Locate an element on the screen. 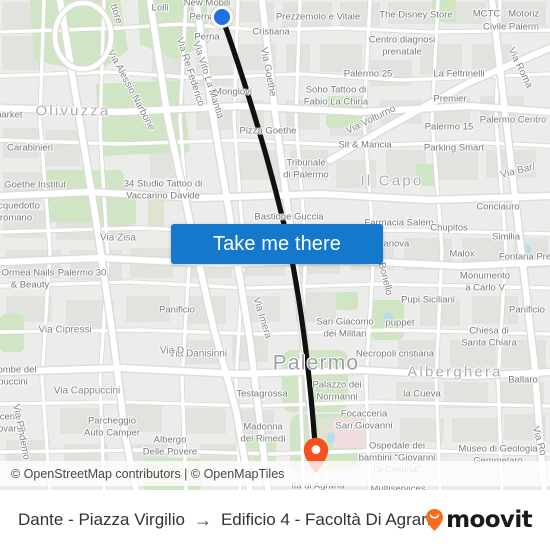 The height and width of the screenshot is (550, 550). take-me-there-button: Take me there is located at coordinates (277, 244).